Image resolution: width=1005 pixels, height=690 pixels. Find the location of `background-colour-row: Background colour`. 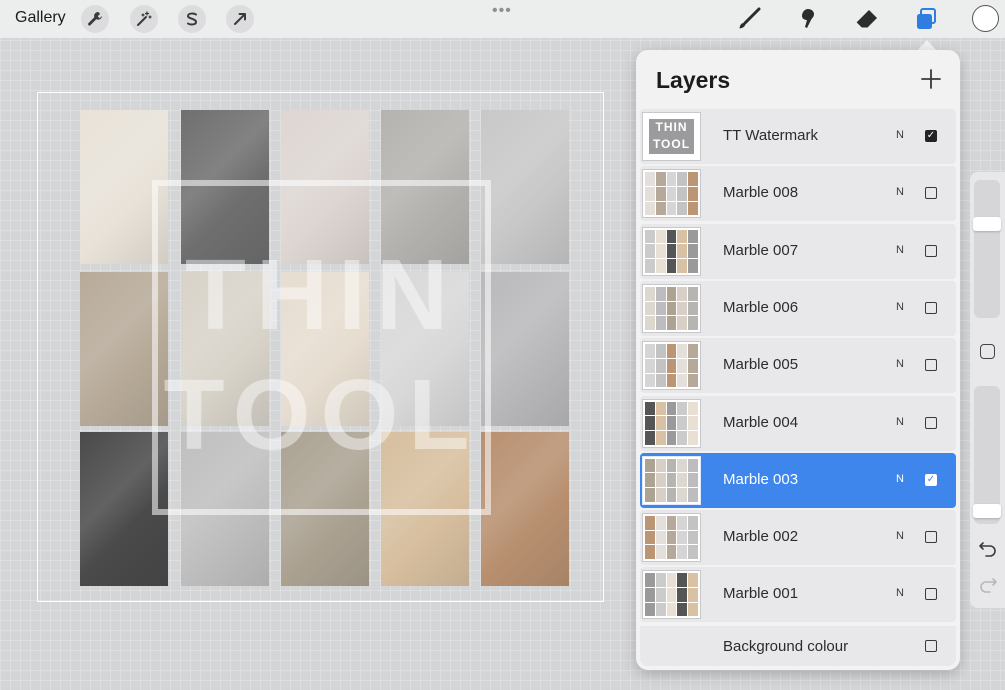

background-colour-row: Background colour is located at coordinates (798, 646).